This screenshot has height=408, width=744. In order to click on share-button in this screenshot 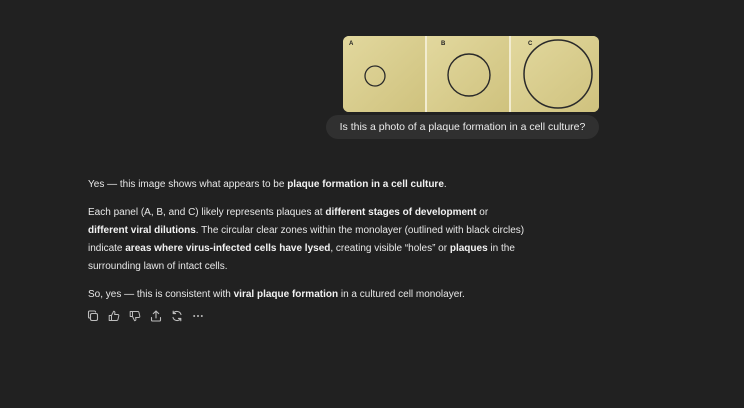, I will do `click(156, 316)`.